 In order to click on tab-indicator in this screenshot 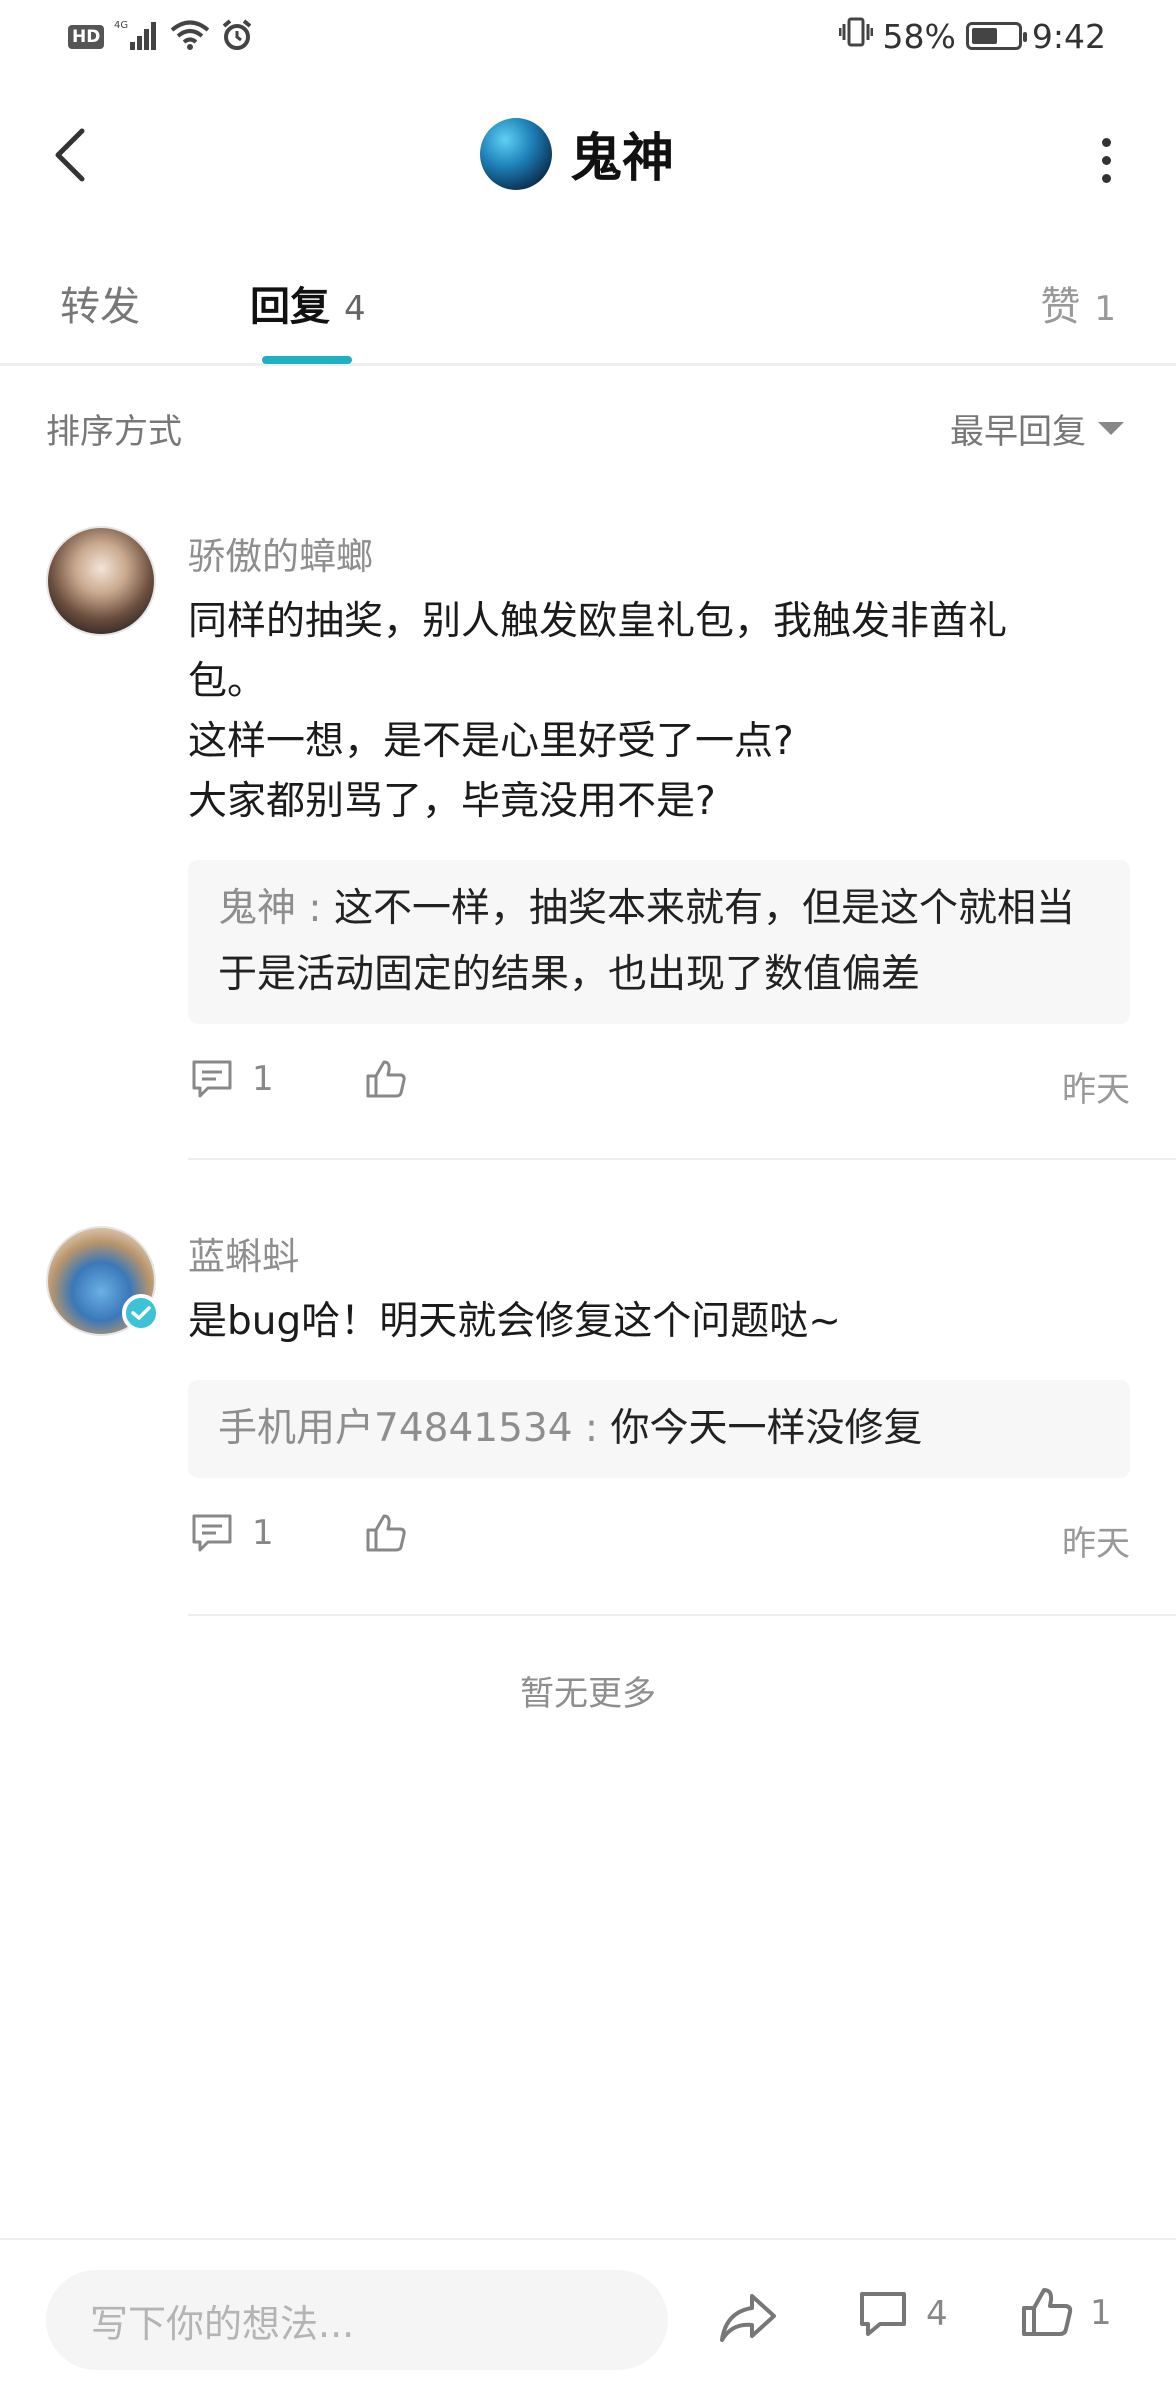, I will do `click(307, 360)`.